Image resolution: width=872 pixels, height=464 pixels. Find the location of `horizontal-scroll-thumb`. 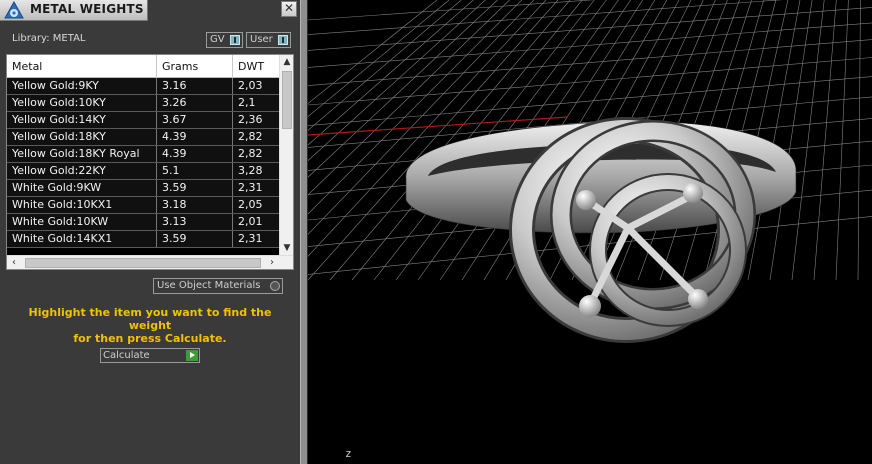

horizontal-scroll-thumb is located at coordinates (143, 263).